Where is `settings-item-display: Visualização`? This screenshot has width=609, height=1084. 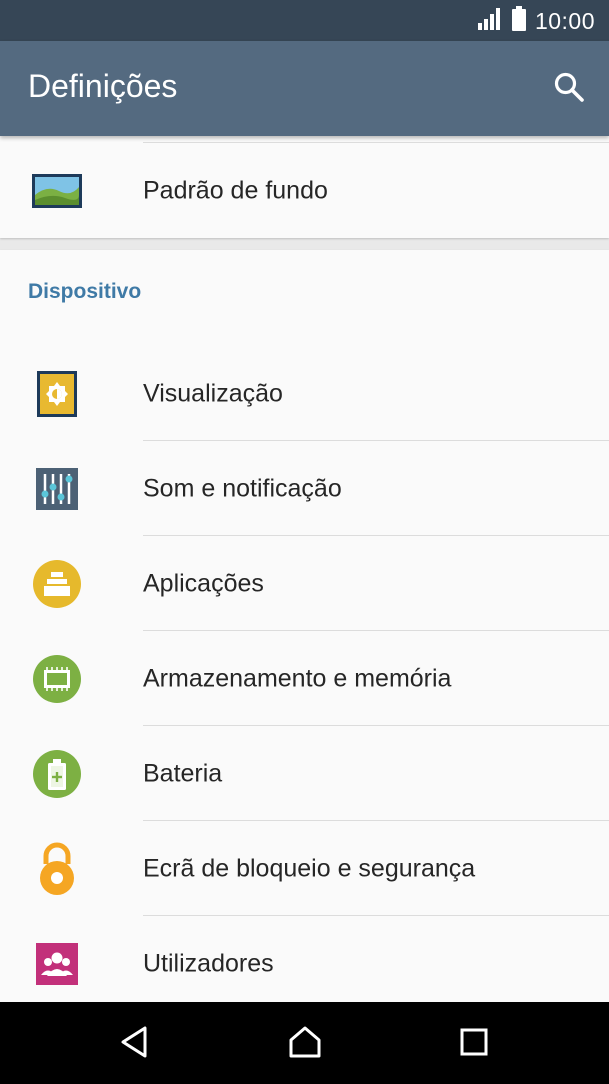
settings-item-display: Visualização is located at coordinates (304, 393).